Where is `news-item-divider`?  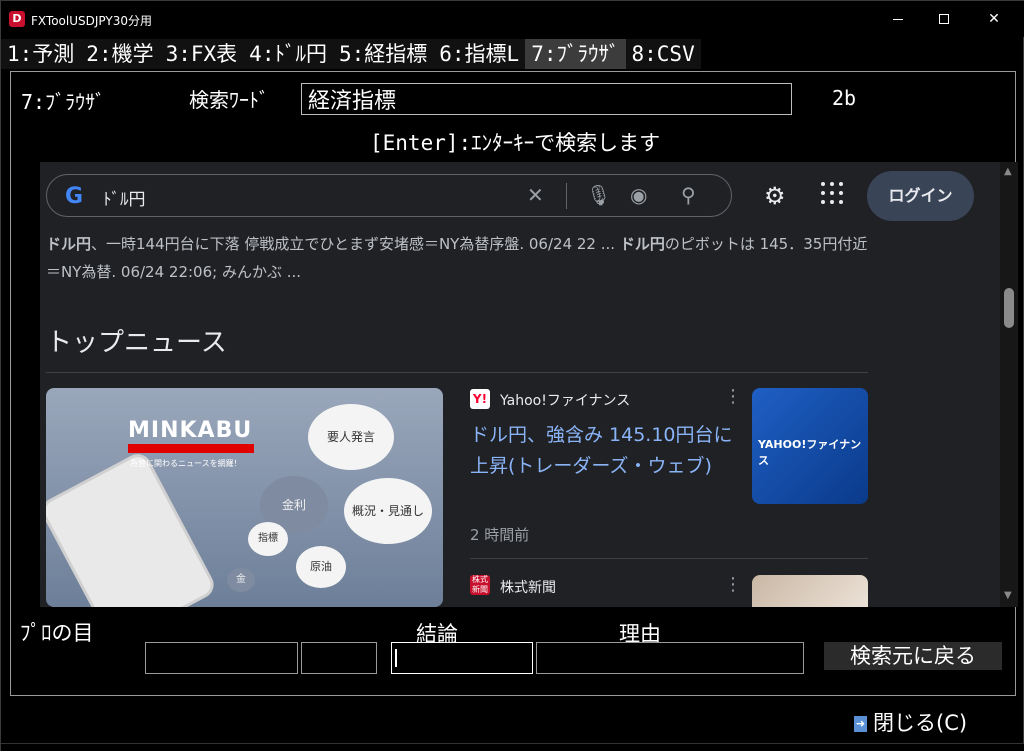
news-item-divider is located at coordinates (669, 558).